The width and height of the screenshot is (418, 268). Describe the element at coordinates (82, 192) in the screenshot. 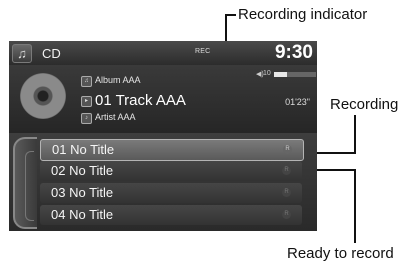

I see `track-row-label: 03 No Title` at that location.